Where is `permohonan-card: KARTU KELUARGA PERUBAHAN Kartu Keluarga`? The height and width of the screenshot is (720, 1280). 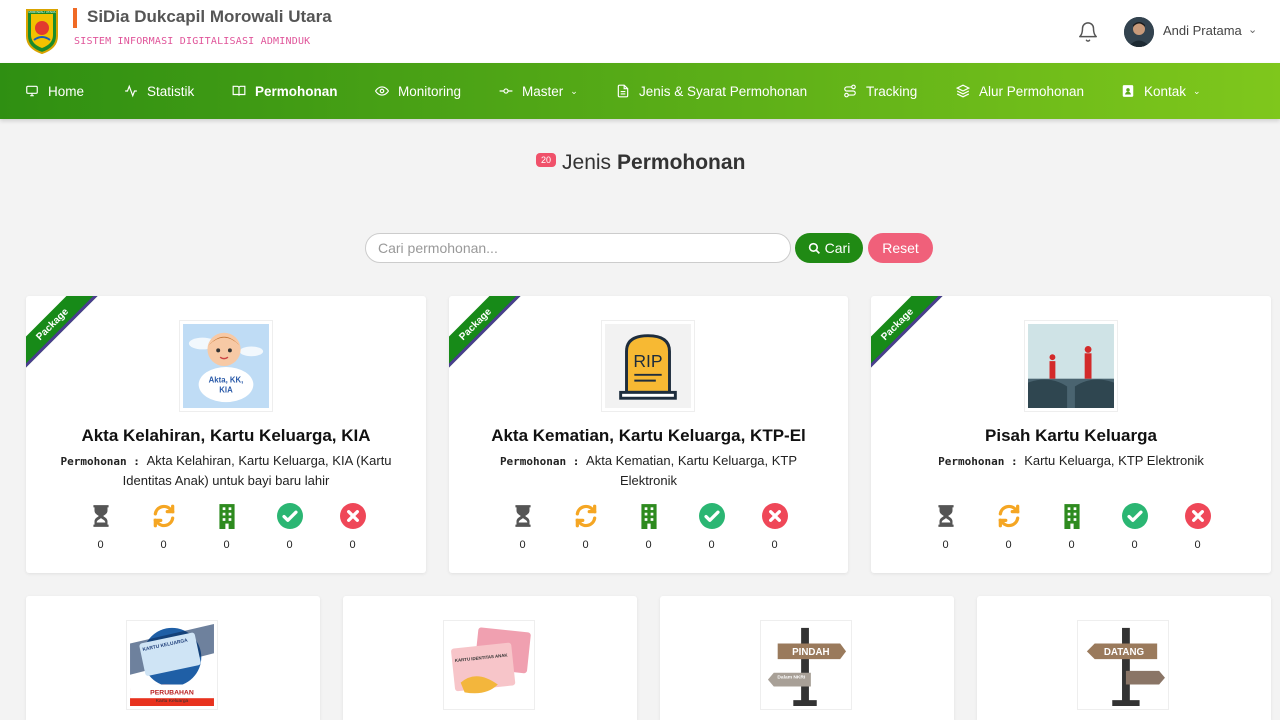 permohonan-card: KARTU KELUARGA PERUBAHAN Kartu Keluarga is located at coordinates (173, 658).